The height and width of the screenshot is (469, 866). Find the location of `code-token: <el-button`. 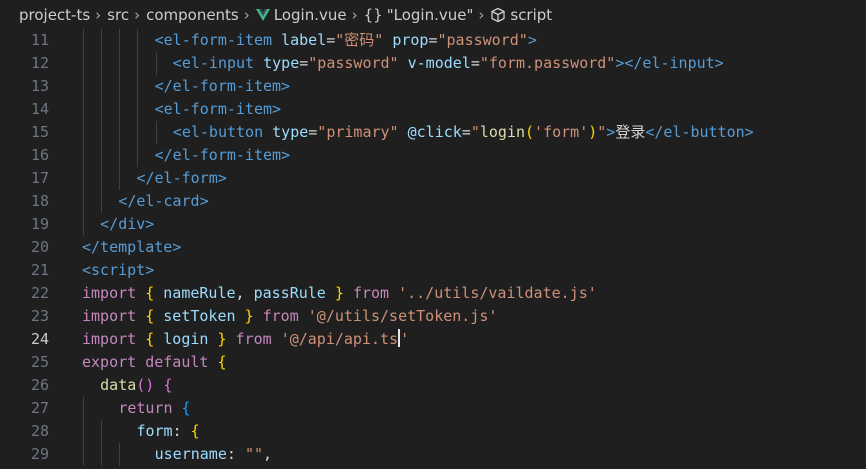

code-token: <el-button is located at coordinates (222, 132).